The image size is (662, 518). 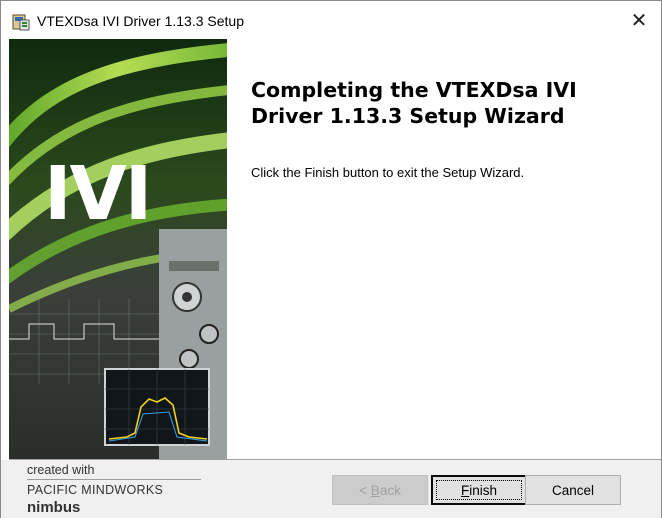 I want to click on cancel-button: Cancel, so click(x=573, y=490).